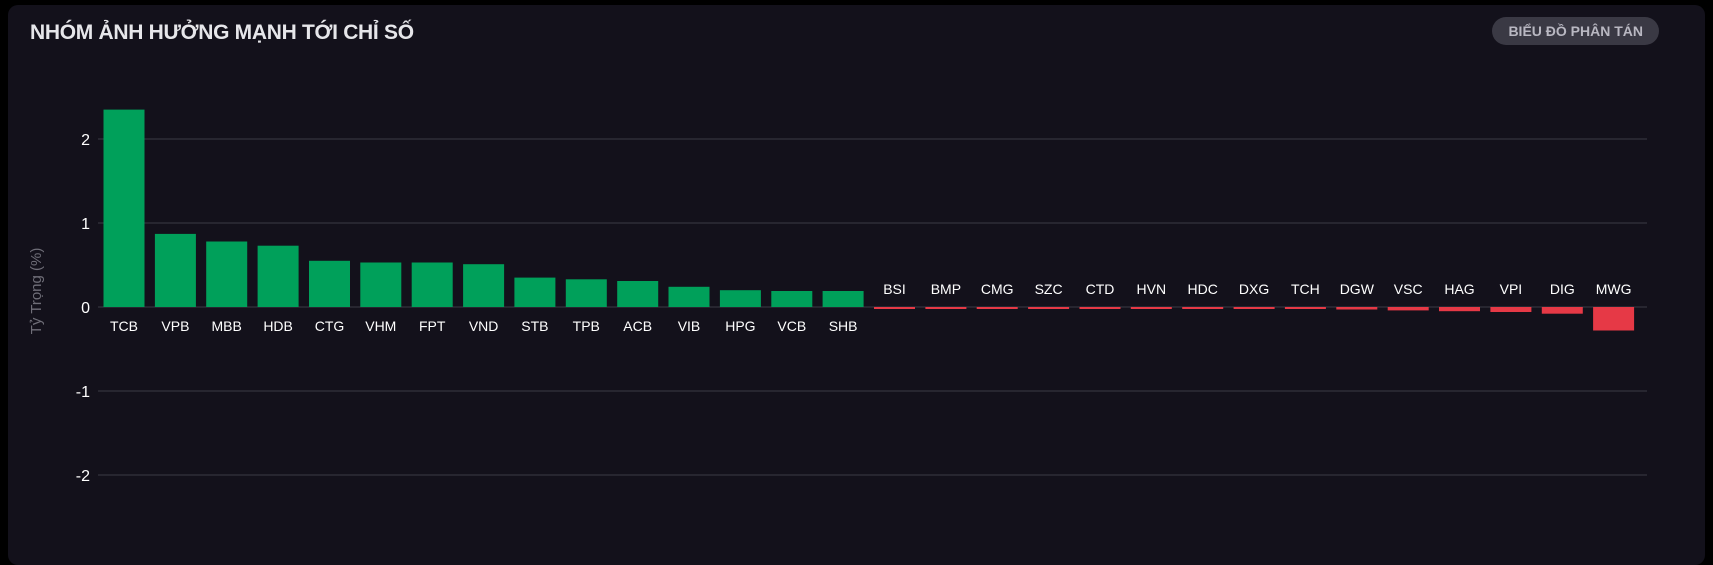  Describe the element at coordinates (484, 326) in the screenshot. I see `category-label: VND` at that location.